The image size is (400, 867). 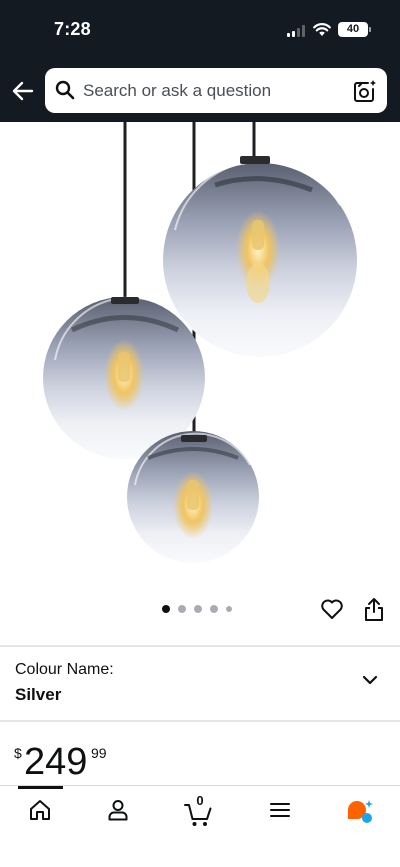 What do you see at coordinates (332, 609) in the screenshot?
I see `heart-icon` at bounding box center [332, 609].